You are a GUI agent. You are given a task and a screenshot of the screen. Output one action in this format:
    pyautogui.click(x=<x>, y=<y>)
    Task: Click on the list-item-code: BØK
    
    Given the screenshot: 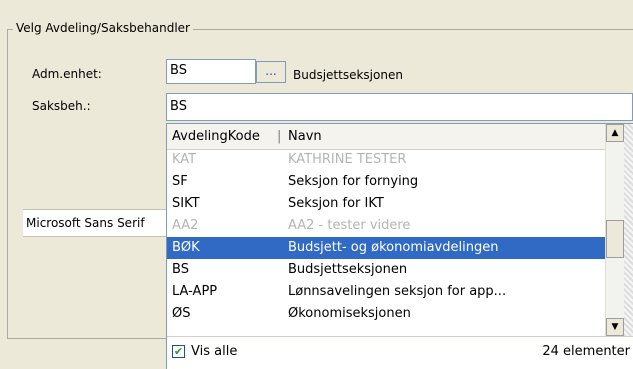 What is the action you would take?
    pyautogui.click(x=186, y=247)
    